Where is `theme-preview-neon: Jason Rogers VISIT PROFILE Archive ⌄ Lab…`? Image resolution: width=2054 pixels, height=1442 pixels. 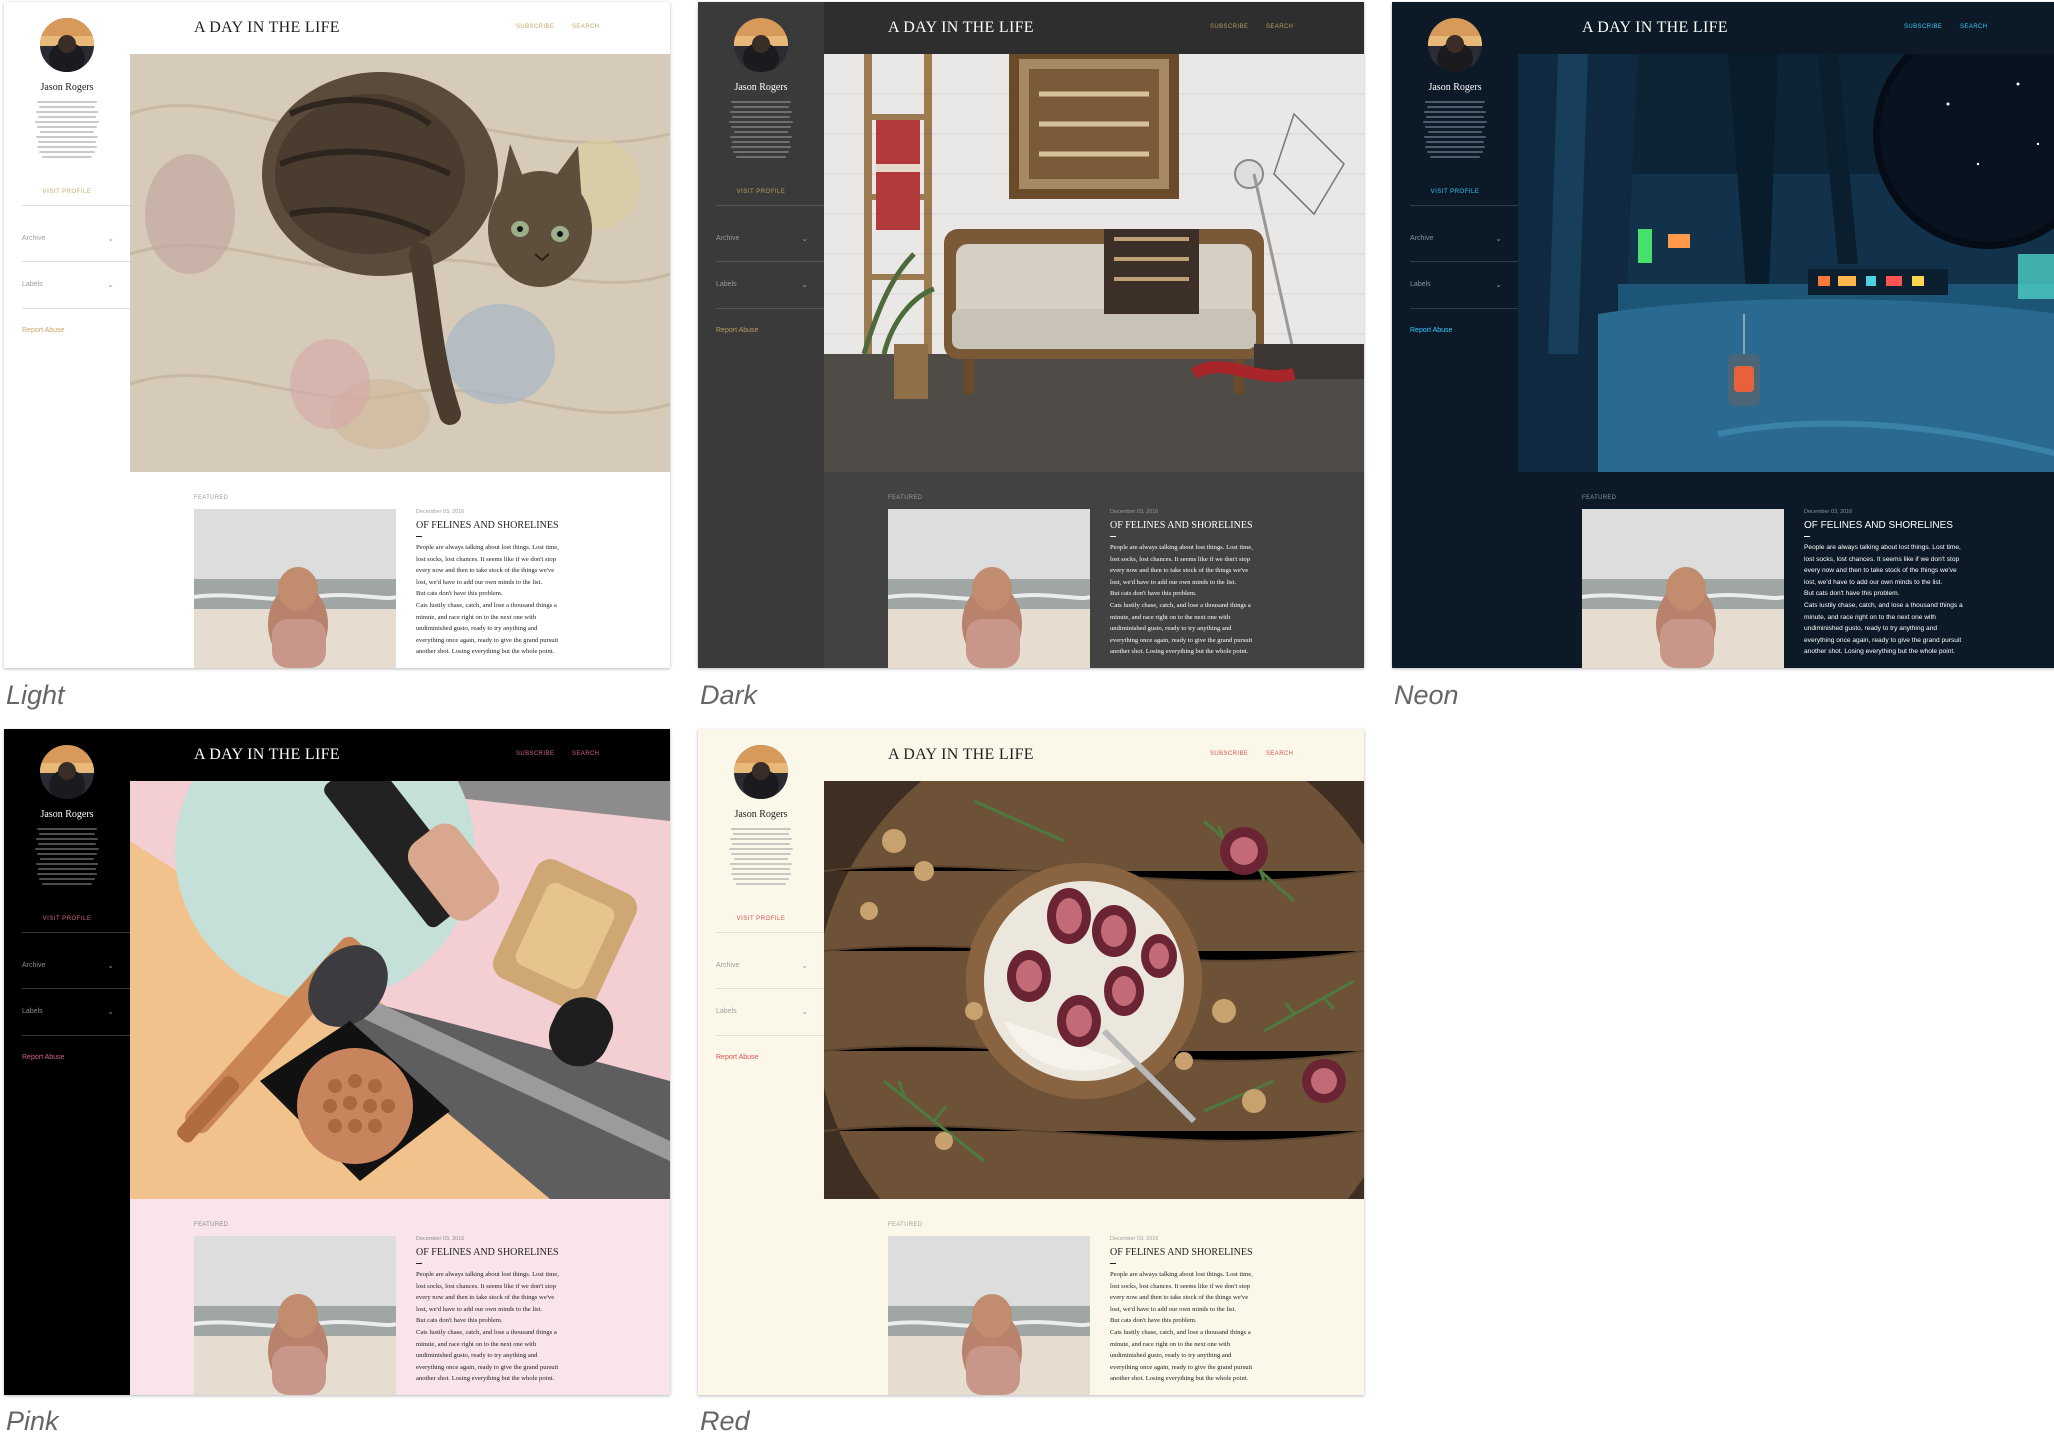
theme-preview-neon: Jason Rogers VISIT PROFILE Archive ⌄ Lab… is located at coordinates (1723, 335).